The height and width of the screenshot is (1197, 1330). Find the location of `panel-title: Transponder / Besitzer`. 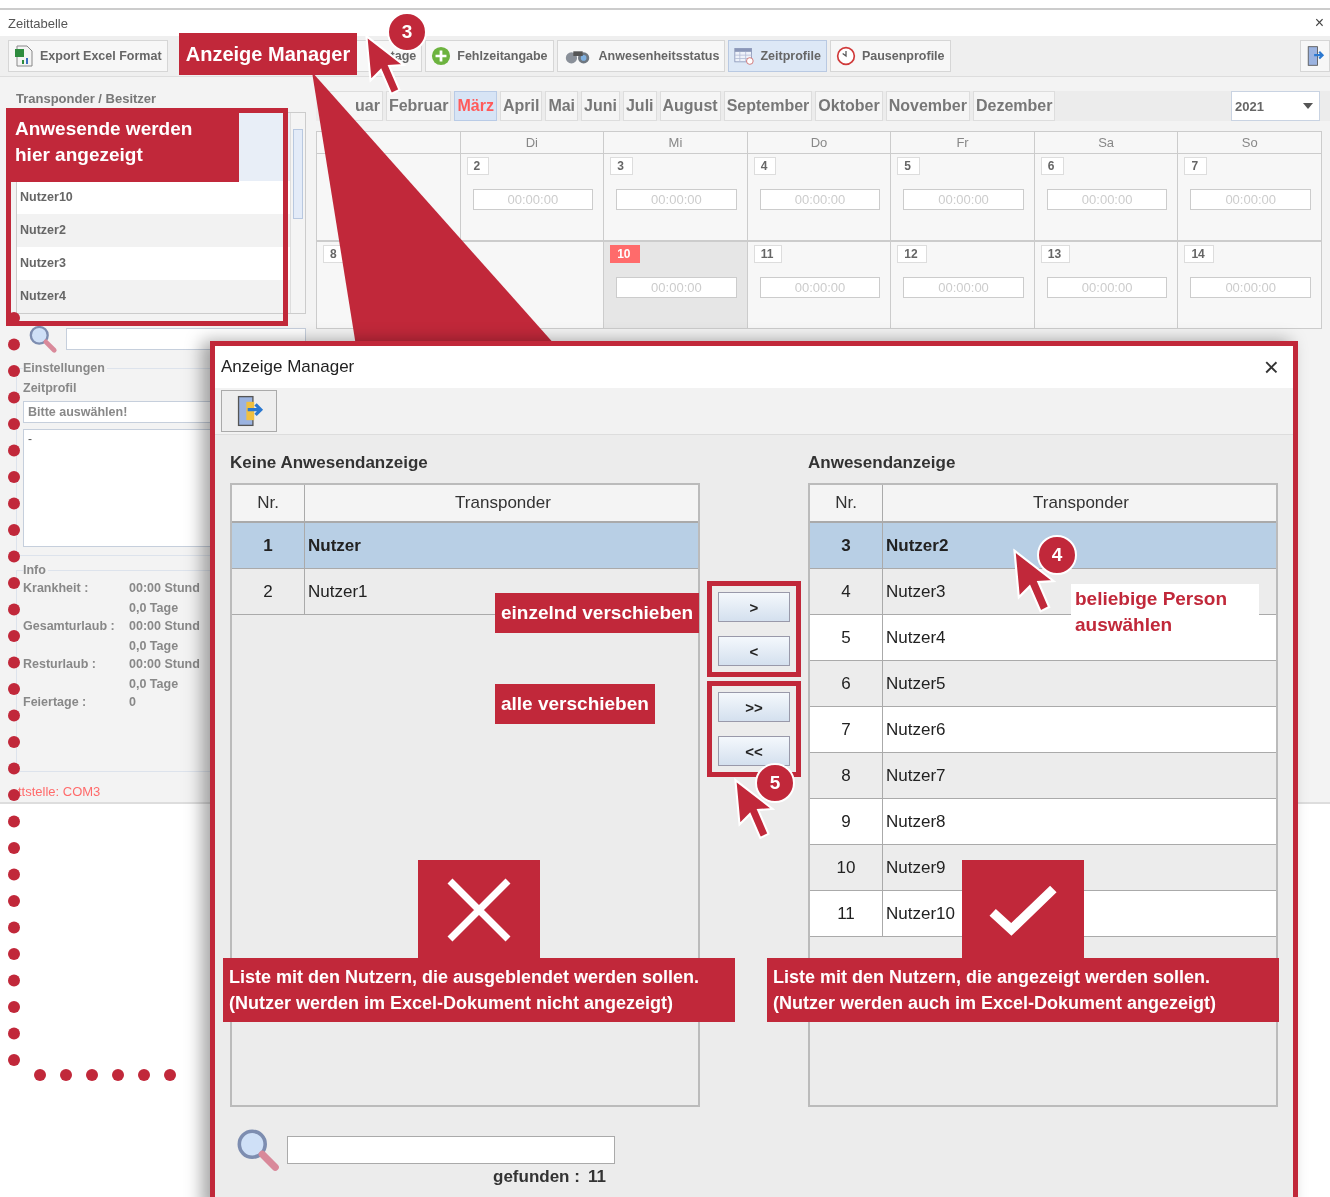

panel-title: Transponder / Besitzer is located at coordinates (87, 98).